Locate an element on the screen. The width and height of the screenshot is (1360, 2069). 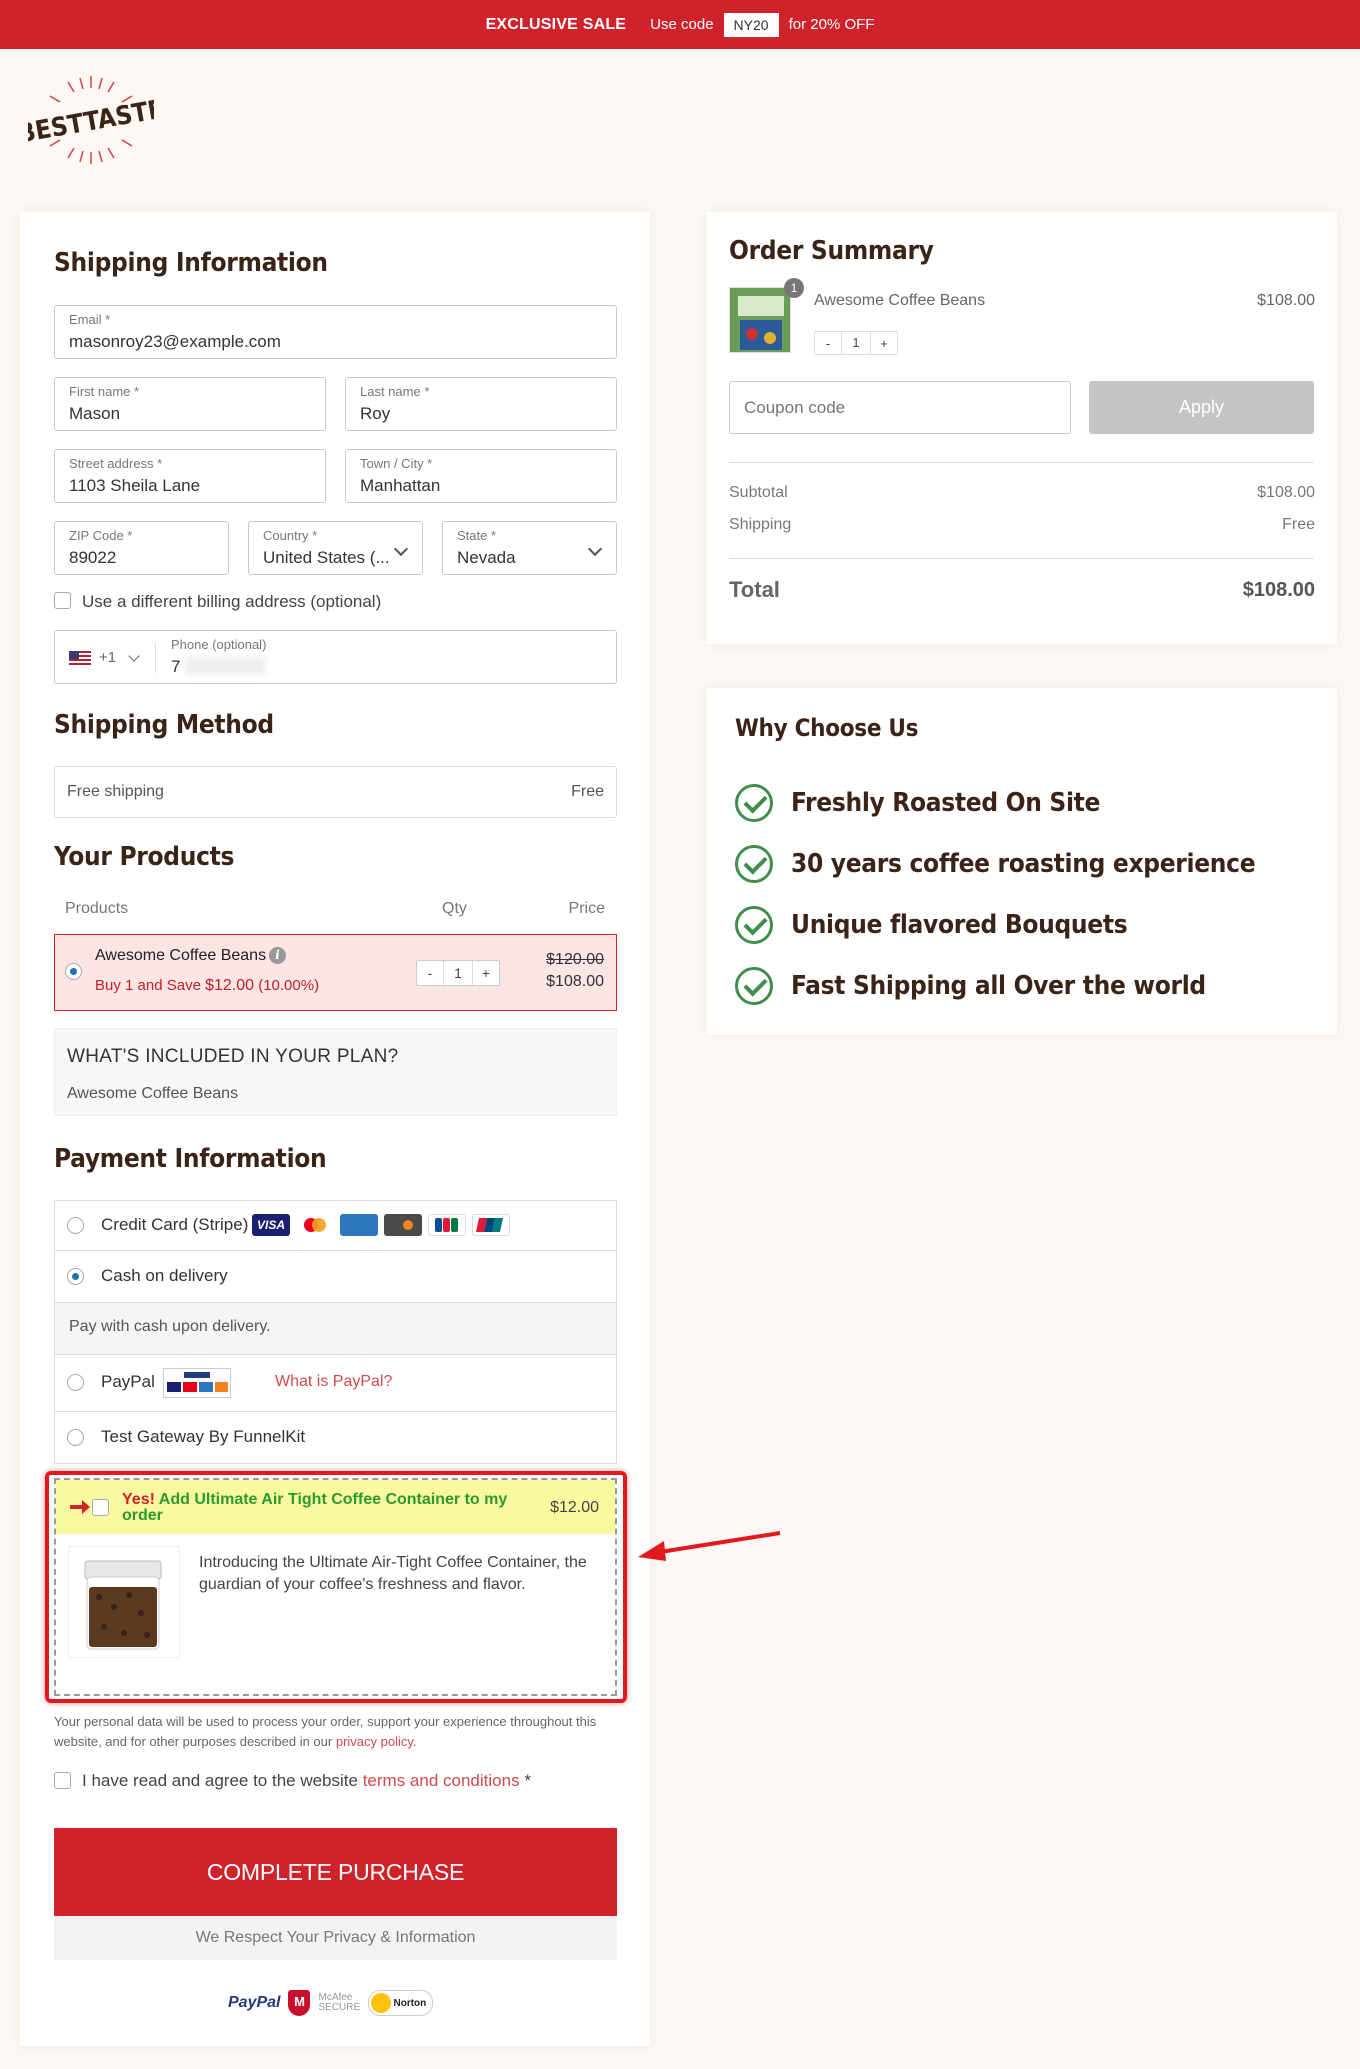
paypal-label: PayPal is located at coordinates (128, 1381).